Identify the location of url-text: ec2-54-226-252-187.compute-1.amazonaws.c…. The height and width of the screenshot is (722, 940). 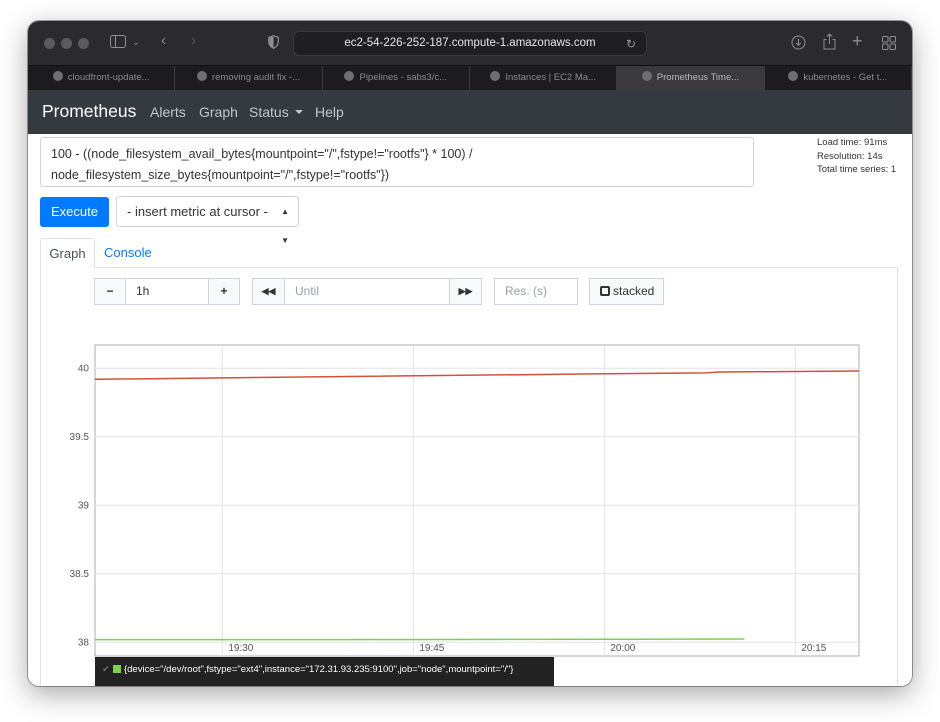
(470, 43).